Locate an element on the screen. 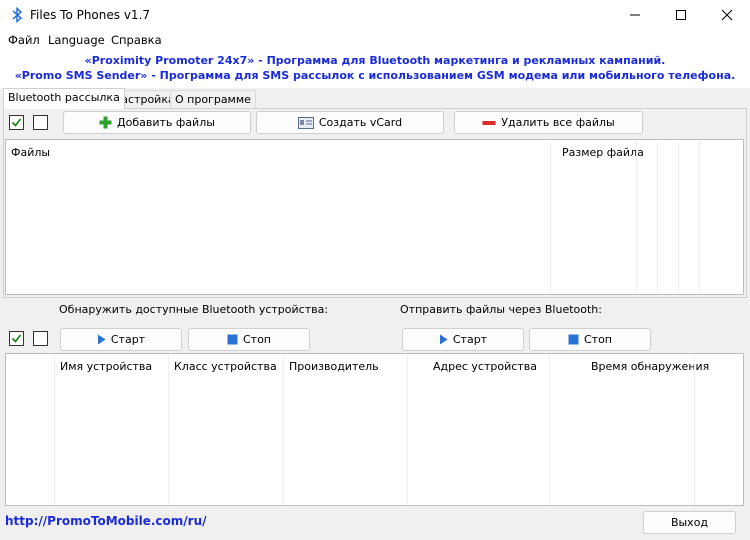 The width and height of the screenshot is (750, 540). menu-language: Language is located at coordinates (76, 40).